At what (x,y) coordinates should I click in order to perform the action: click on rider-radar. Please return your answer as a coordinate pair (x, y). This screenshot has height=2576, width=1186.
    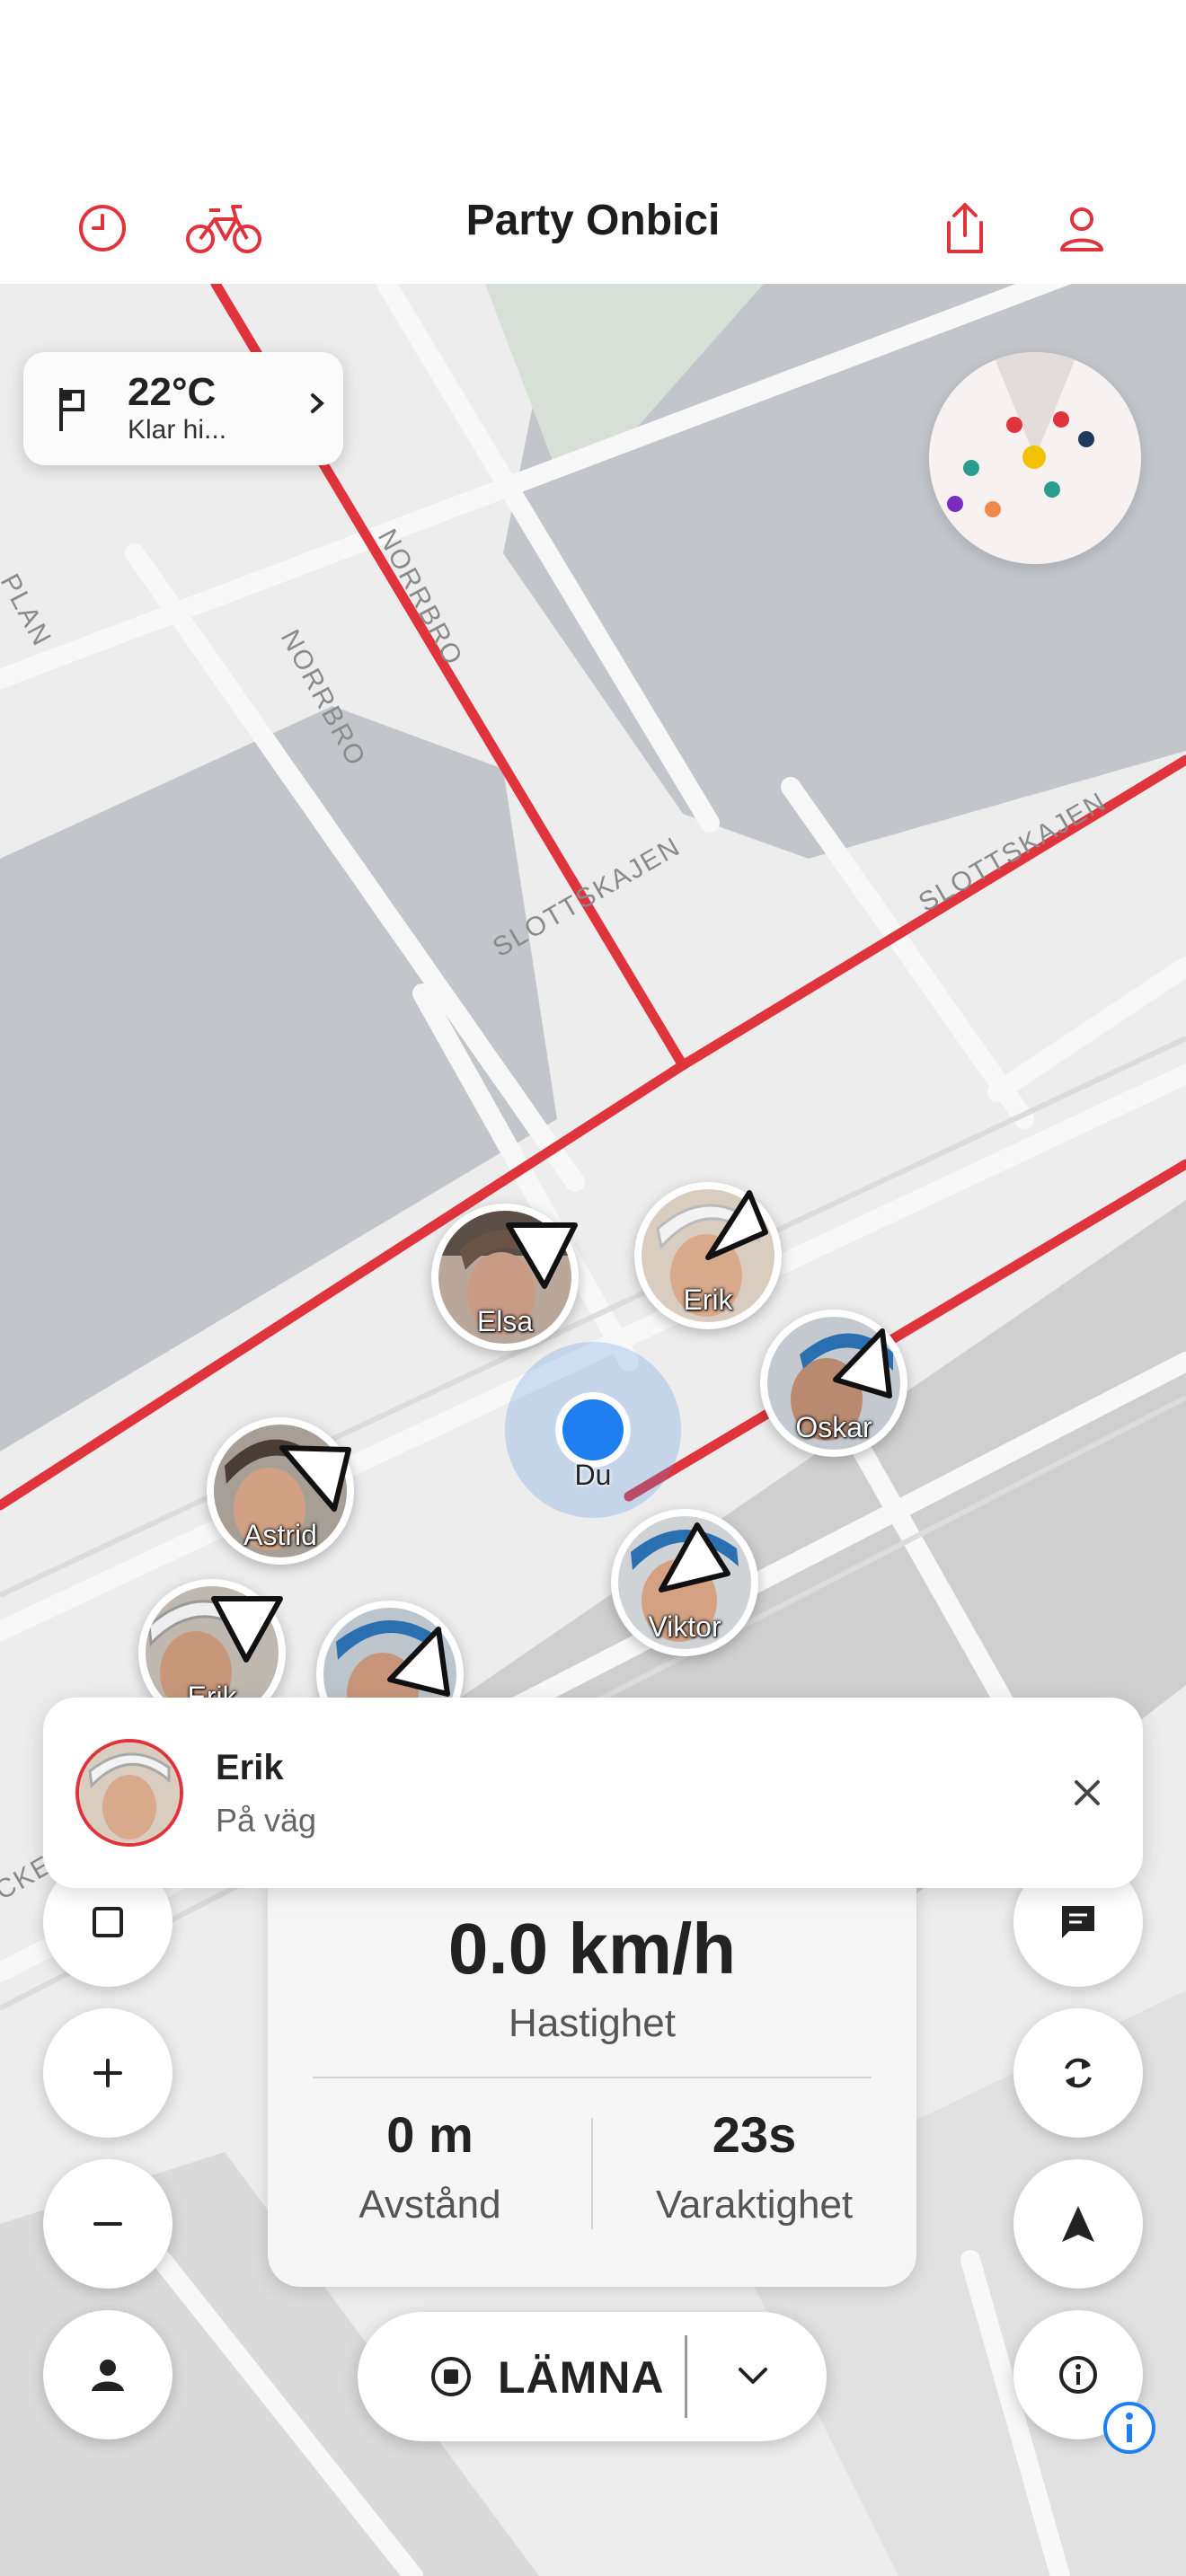
    Looking at the image, I should click on (1035, 458).